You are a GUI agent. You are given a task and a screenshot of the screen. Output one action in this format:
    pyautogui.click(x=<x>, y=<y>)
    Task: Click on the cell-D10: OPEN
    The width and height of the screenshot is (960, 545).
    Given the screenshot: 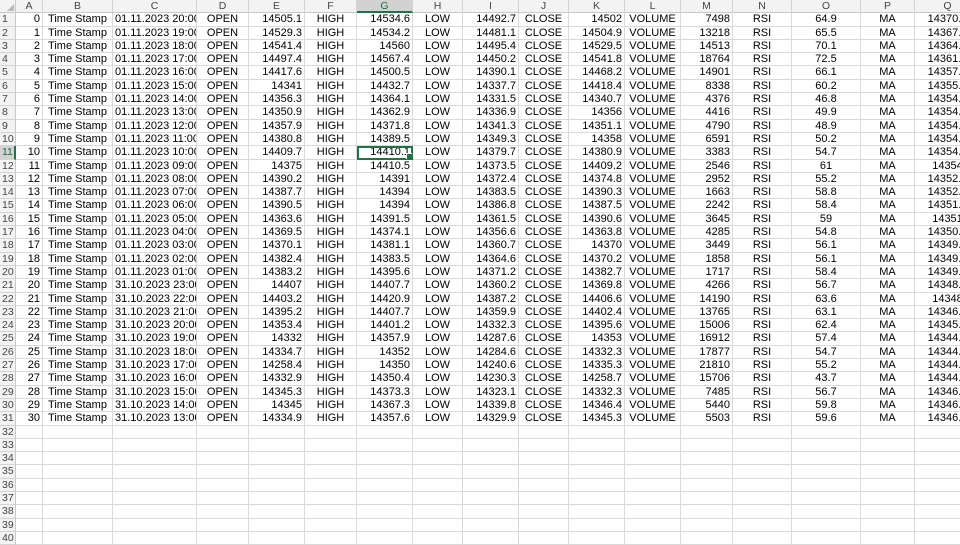 What is the action you would take?
    pyautogui.click(x=223, y=139)
    